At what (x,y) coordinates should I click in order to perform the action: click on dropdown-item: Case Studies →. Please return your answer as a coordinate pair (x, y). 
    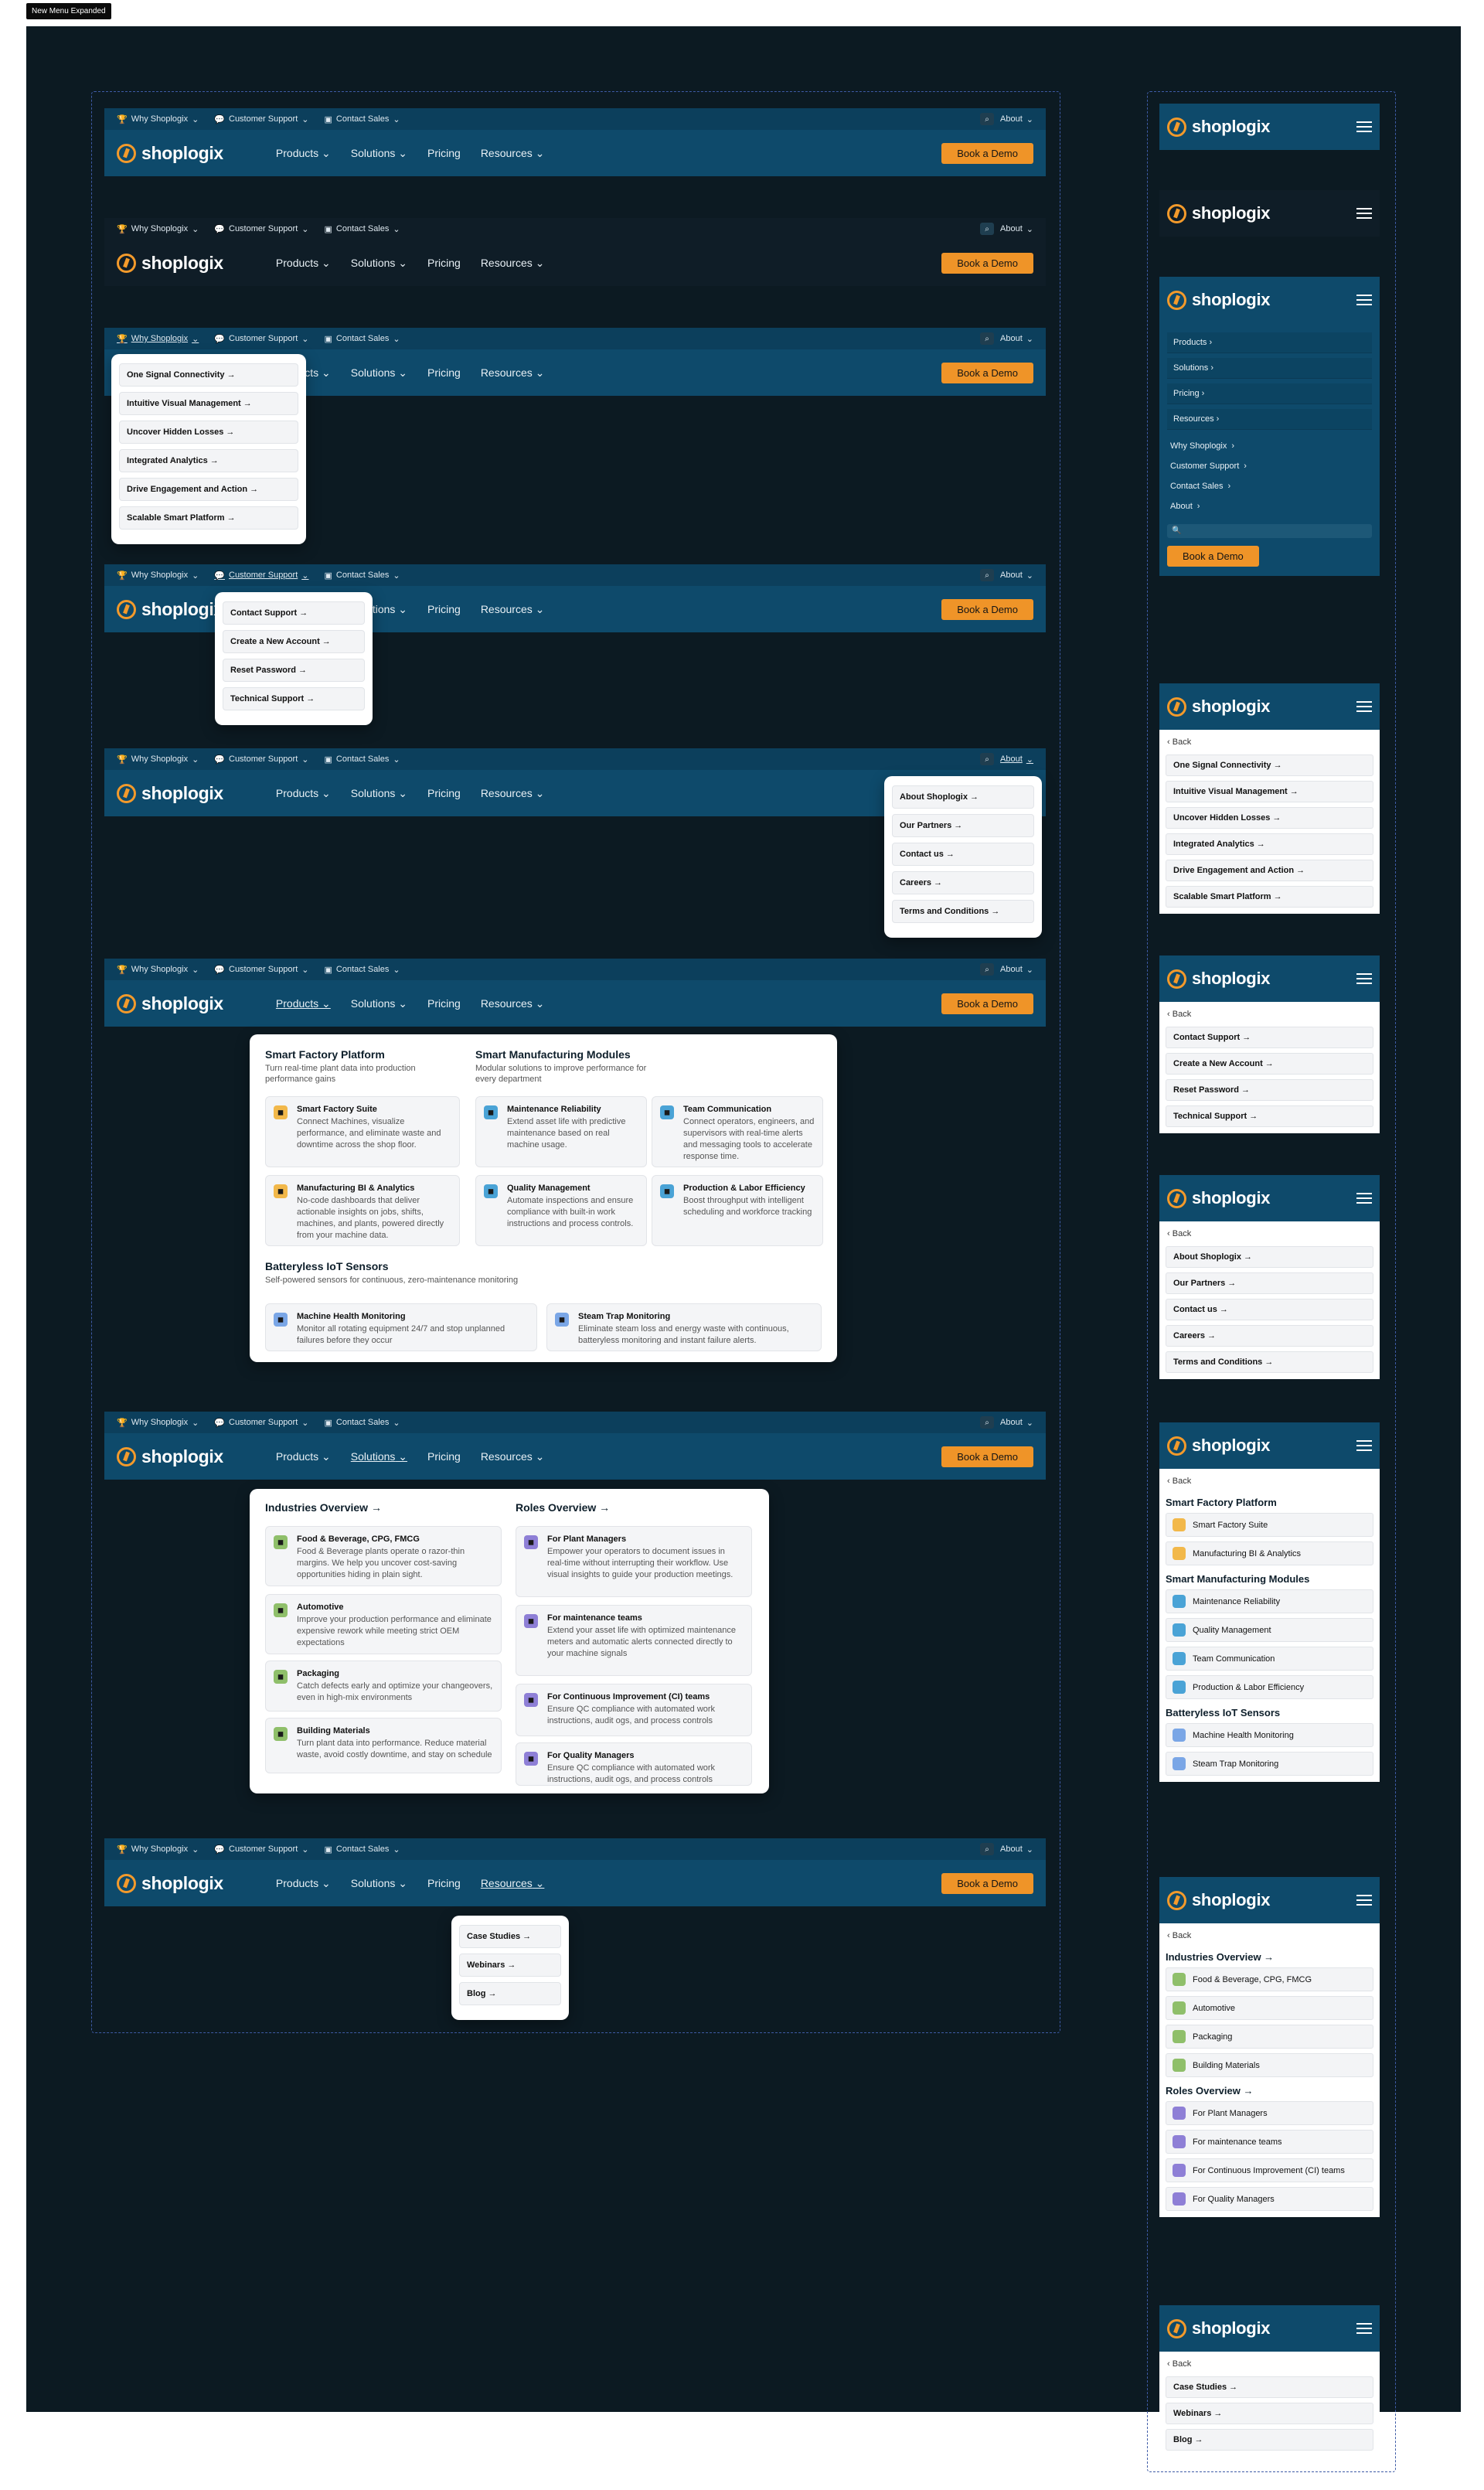
    Looking at the image, I should click on (510, 1936).